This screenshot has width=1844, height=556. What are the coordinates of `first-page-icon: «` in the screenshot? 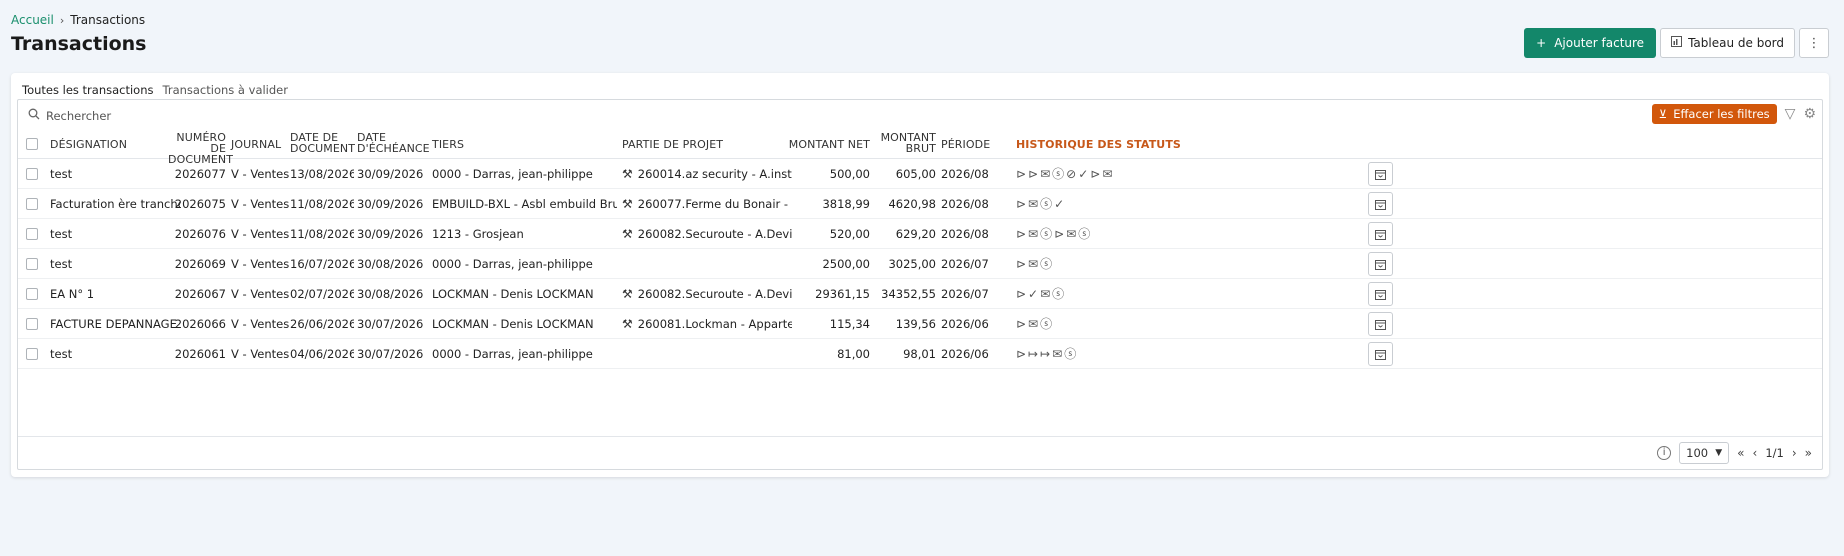 It's located at (1740, 453).